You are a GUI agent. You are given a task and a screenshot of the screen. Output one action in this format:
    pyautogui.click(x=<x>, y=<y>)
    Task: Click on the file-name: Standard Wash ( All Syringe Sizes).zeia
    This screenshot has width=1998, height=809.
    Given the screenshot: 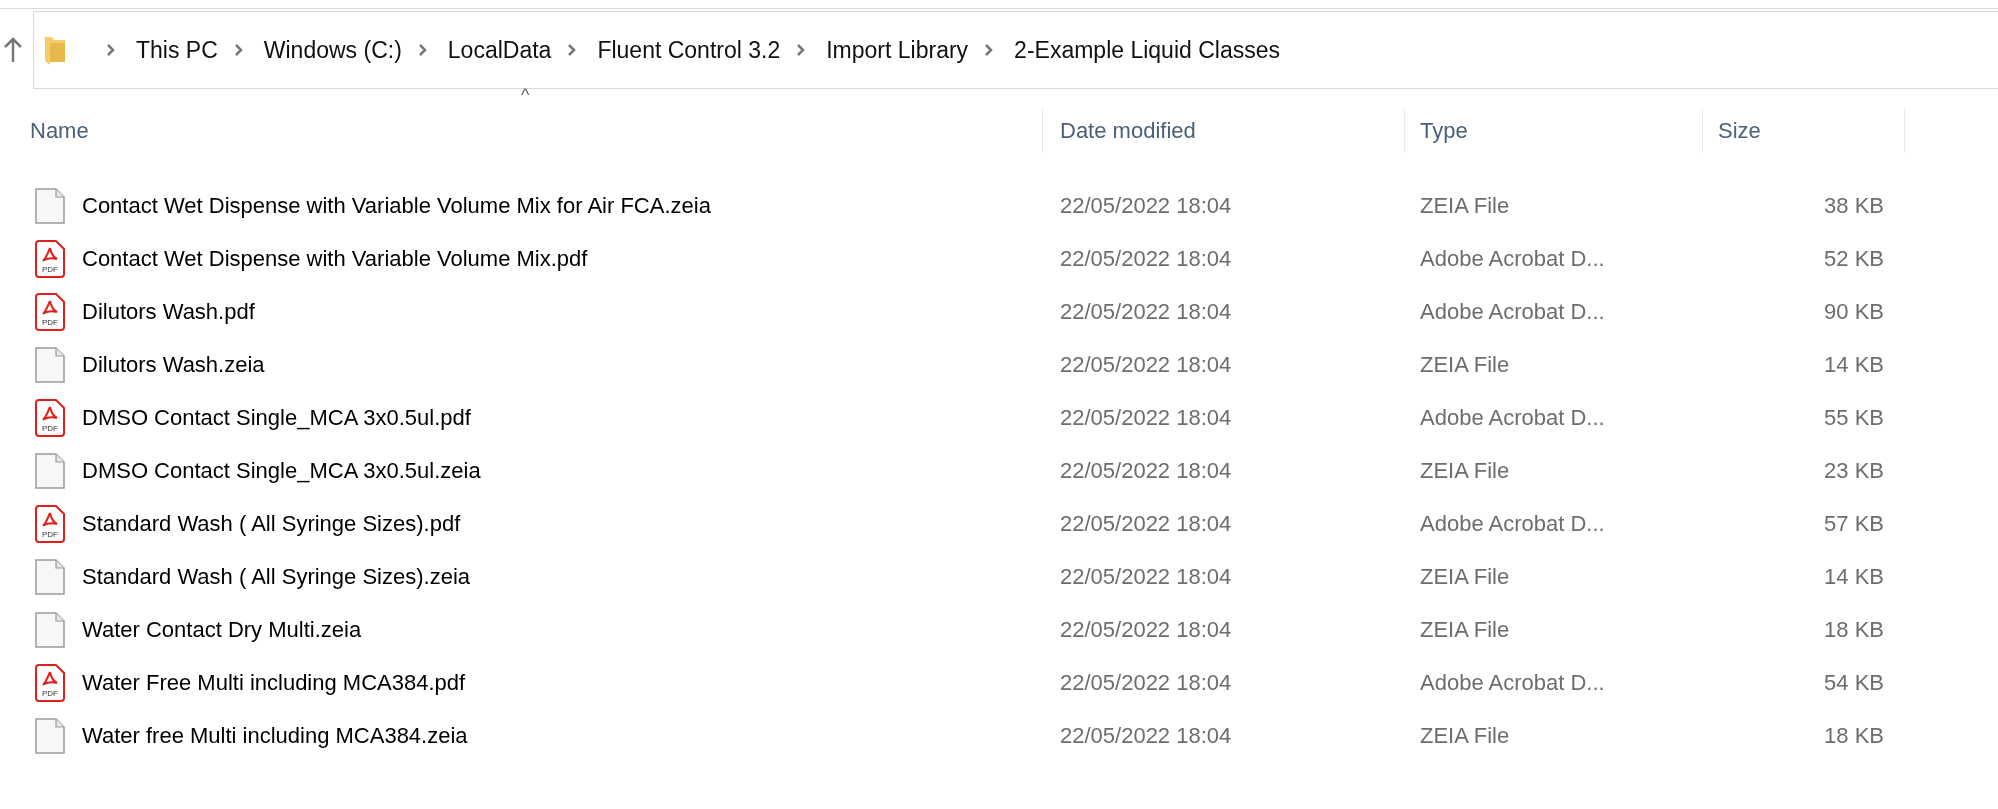 What is the action you would take?
    pyautogui.click(x=276, y=576)
    